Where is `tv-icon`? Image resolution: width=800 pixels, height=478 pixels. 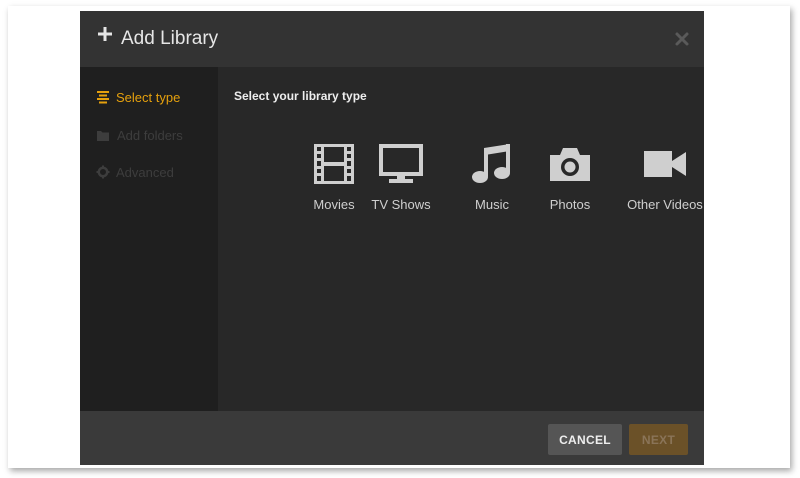 tv-icon is located at coordinates (401, 163).